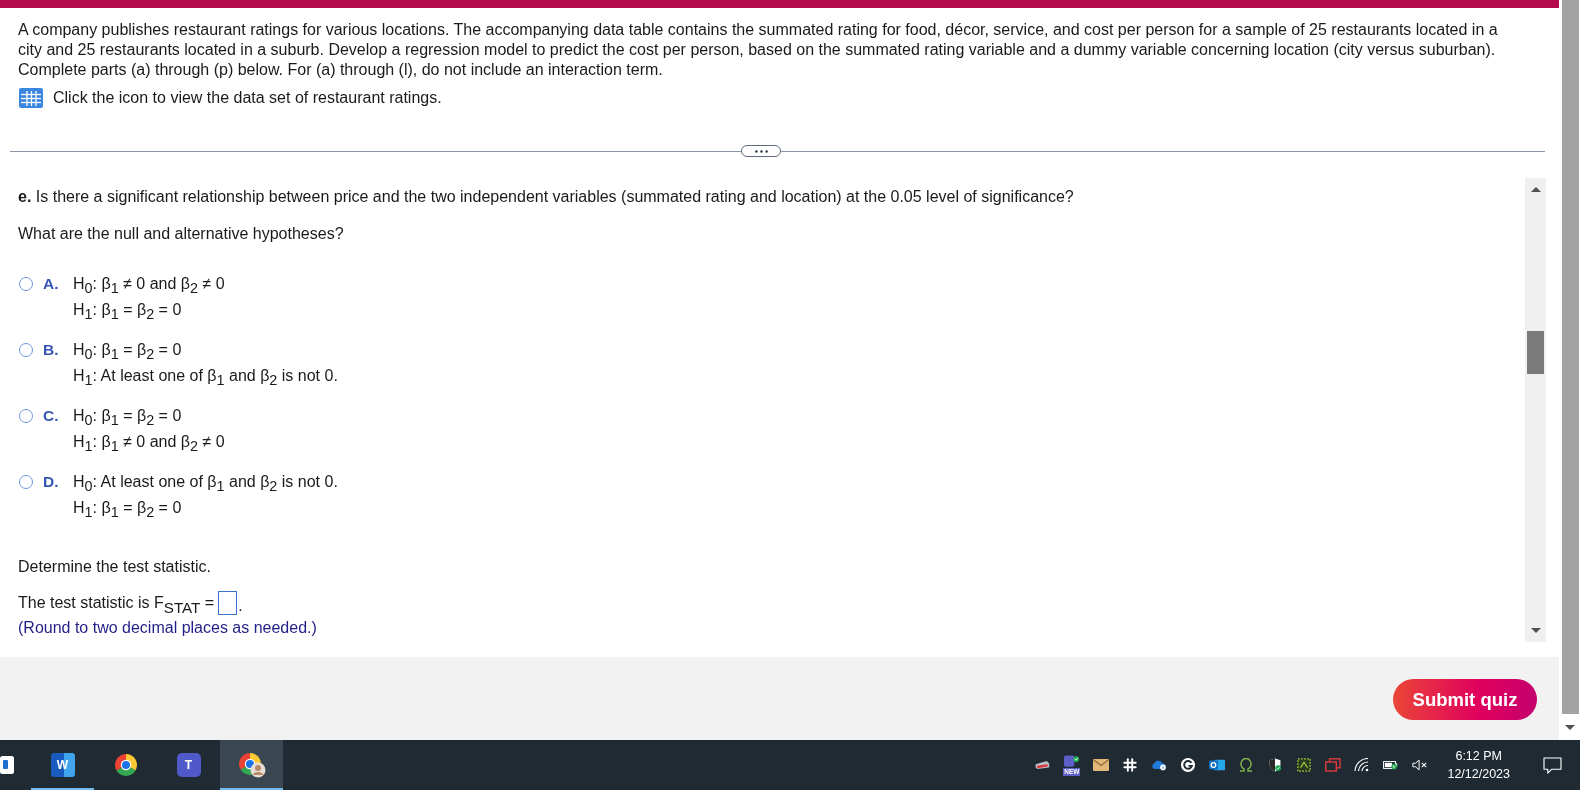 The width and height of the screenshot is (1580, 790). Describe the element at coordinates (31, 98) in the screenshot. I see `data-table-icon` at that location.